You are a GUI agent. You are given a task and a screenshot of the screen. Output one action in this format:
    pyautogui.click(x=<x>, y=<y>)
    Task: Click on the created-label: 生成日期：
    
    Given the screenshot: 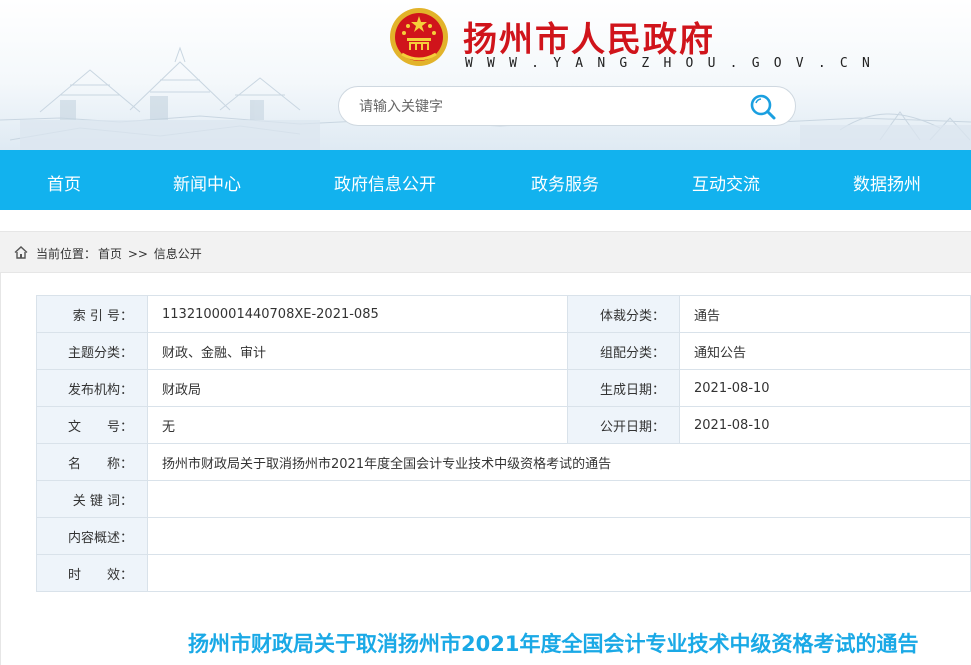 What is the action you would take?
    pyautogui.click(x=623, y=388)
    